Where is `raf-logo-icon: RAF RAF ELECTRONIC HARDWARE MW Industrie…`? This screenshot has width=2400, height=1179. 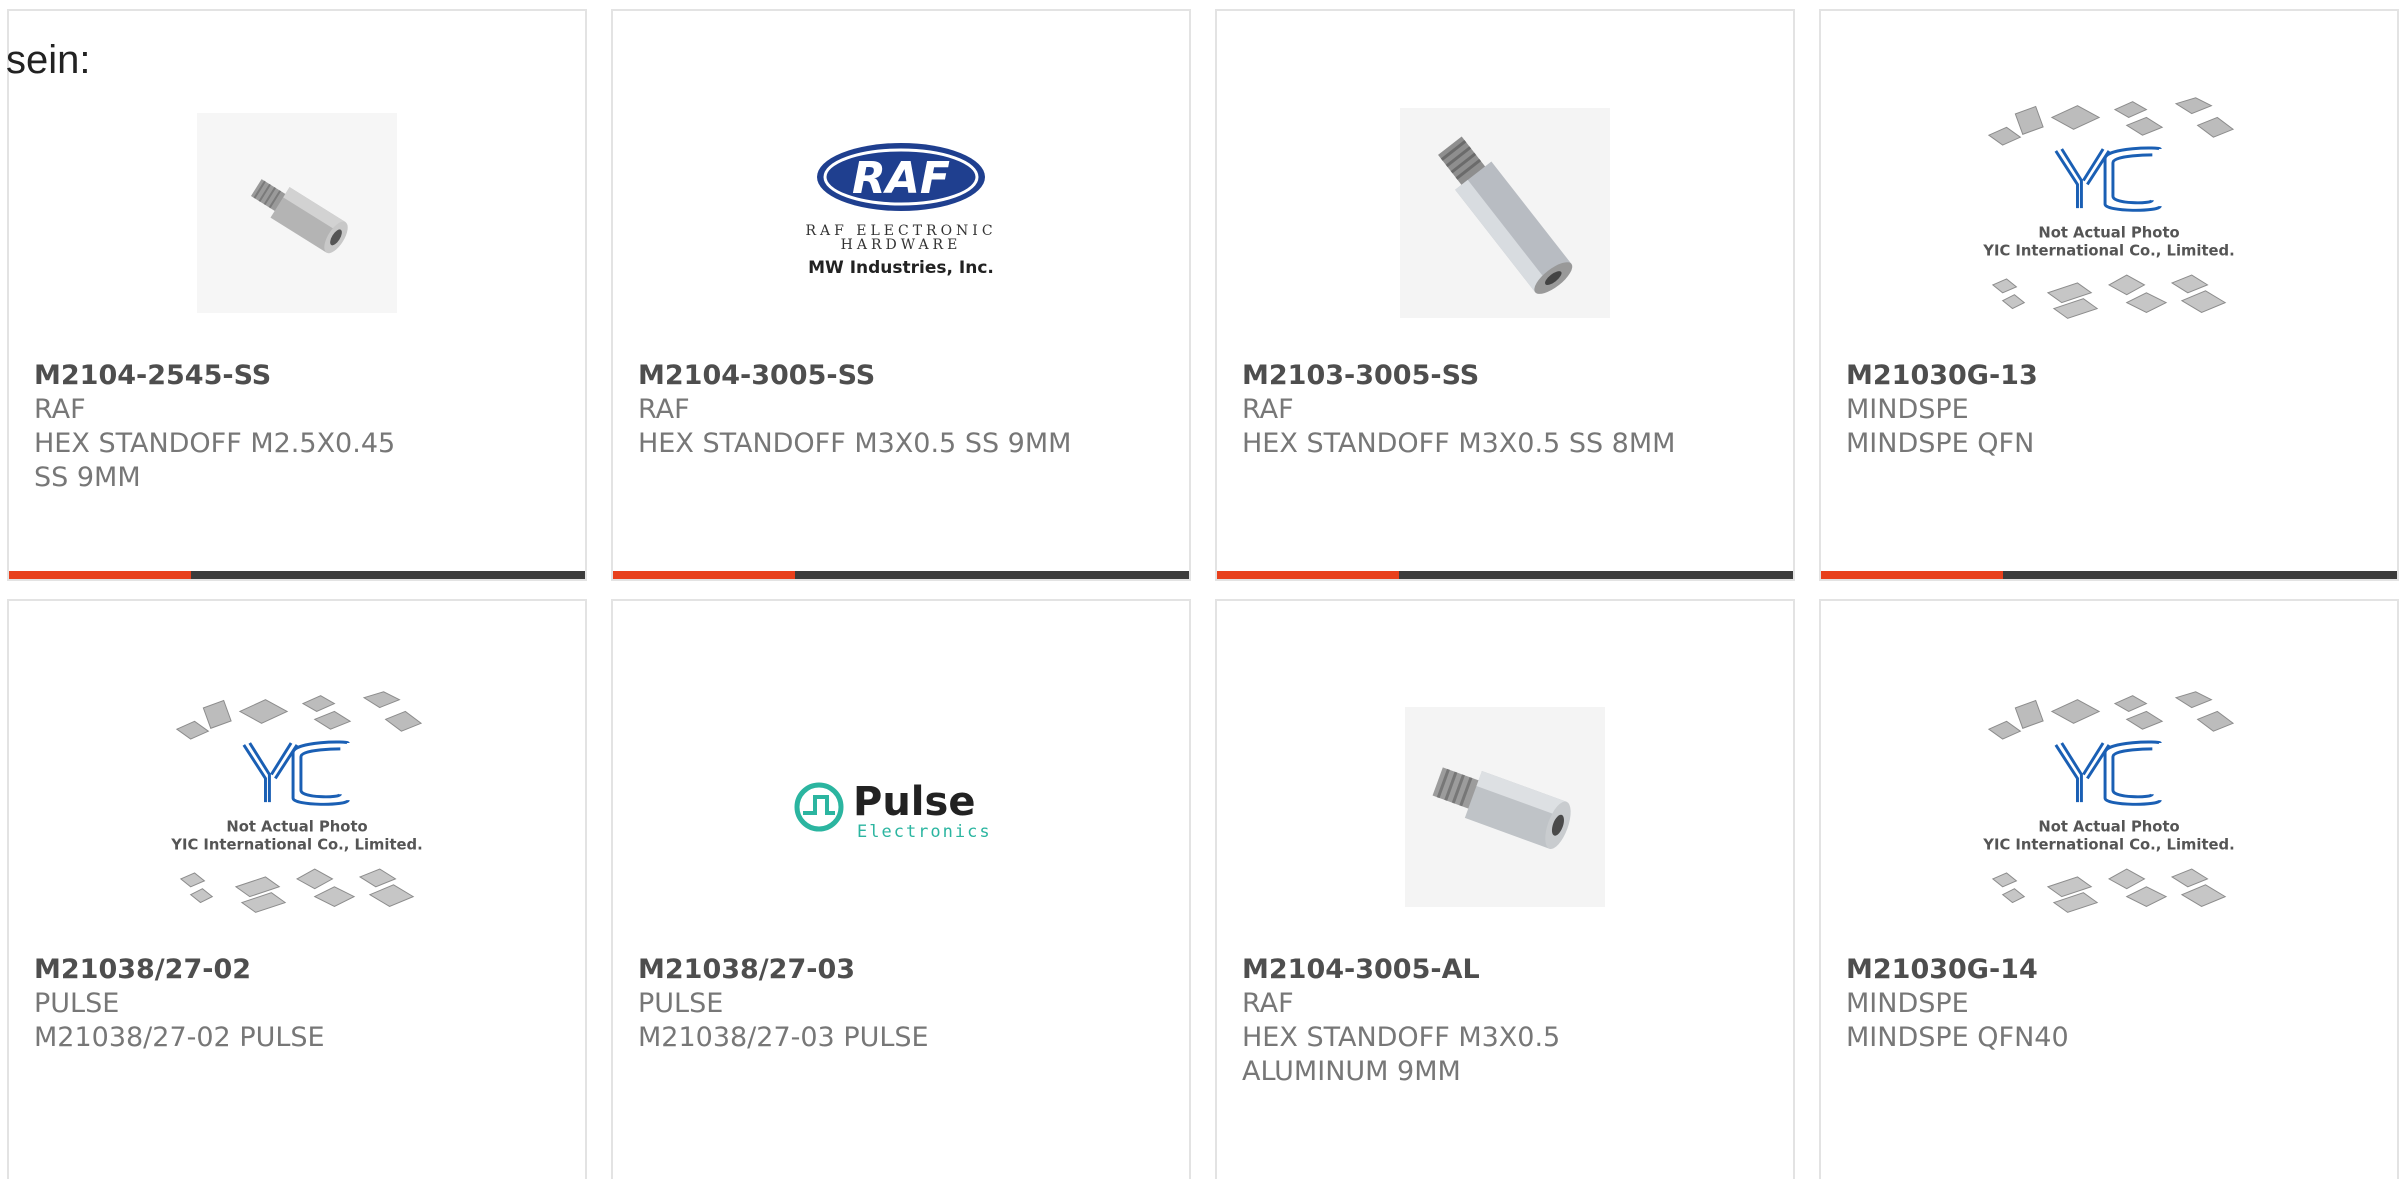
raf-logo-icon: RAF RAF ELECTRONIC HARDWARE MW Industrie… is located at coordinates (899, 210).